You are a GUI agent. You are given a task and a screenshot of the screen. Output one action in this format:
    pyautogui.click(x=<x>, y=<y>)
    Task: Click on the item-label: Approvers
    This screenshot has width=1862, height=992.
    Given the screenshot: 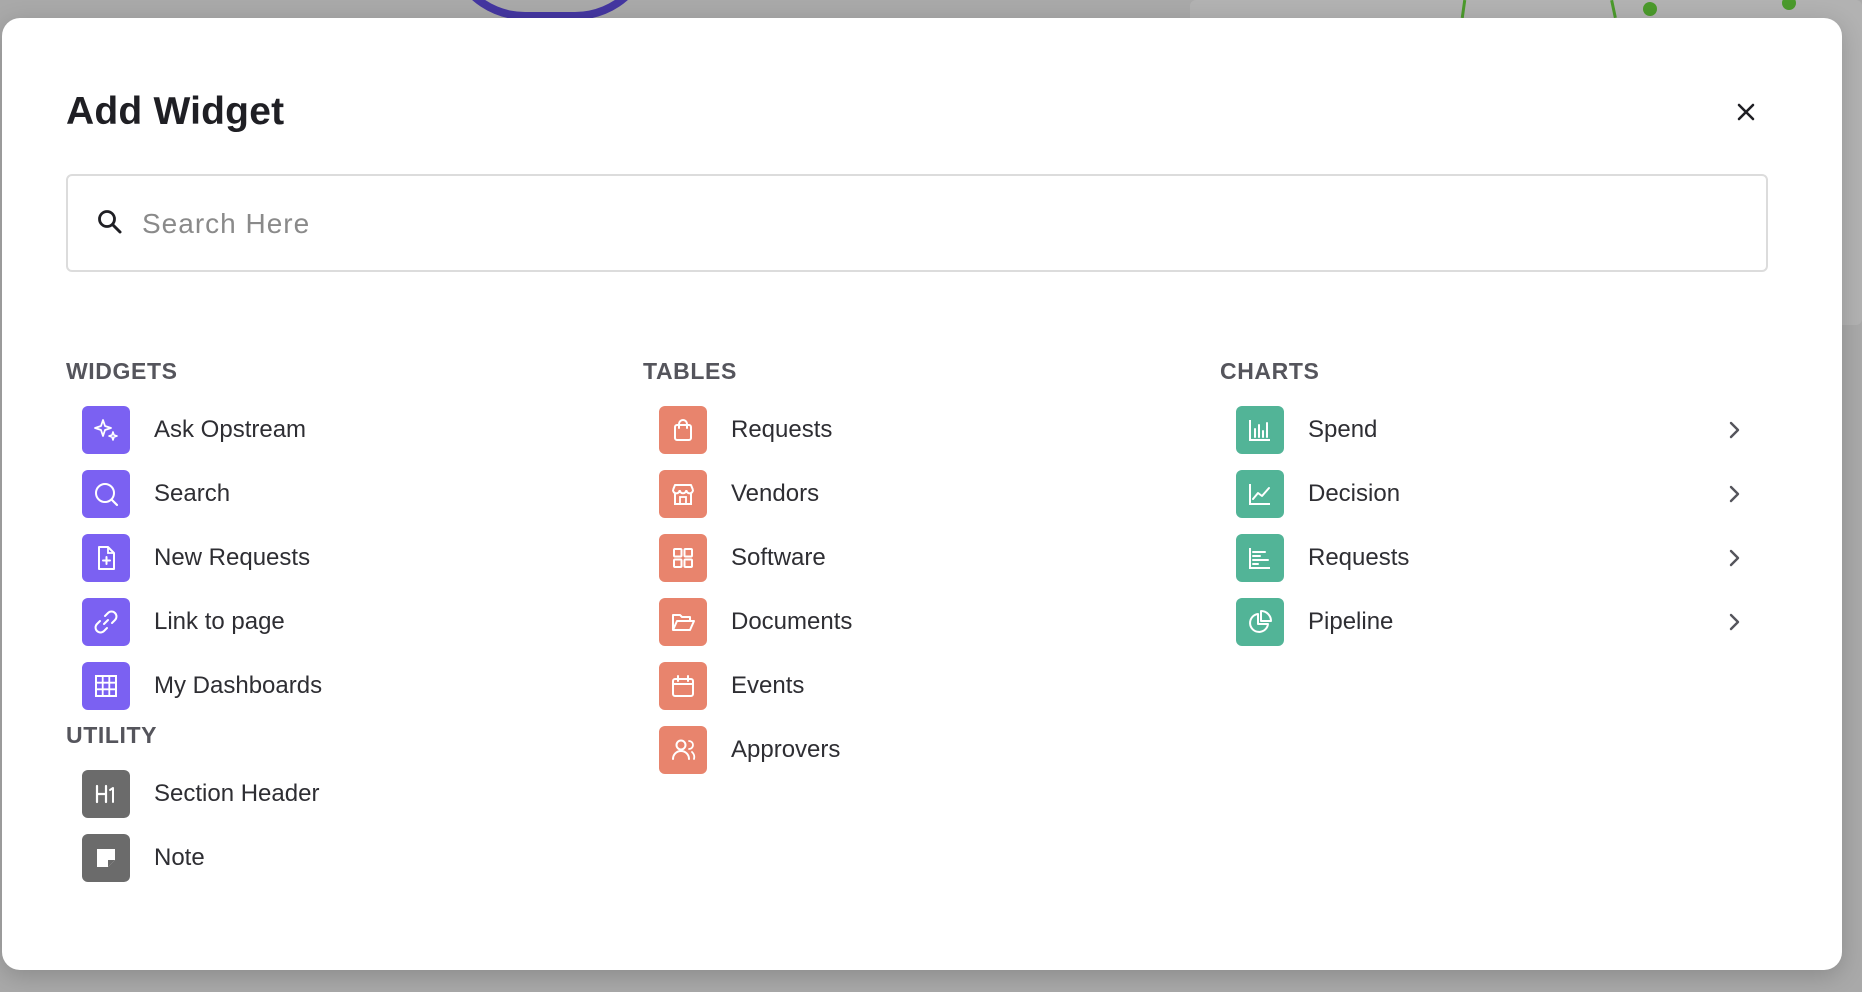 What is the action you would take?
    pyautogui.click(x=786, y=749)
    